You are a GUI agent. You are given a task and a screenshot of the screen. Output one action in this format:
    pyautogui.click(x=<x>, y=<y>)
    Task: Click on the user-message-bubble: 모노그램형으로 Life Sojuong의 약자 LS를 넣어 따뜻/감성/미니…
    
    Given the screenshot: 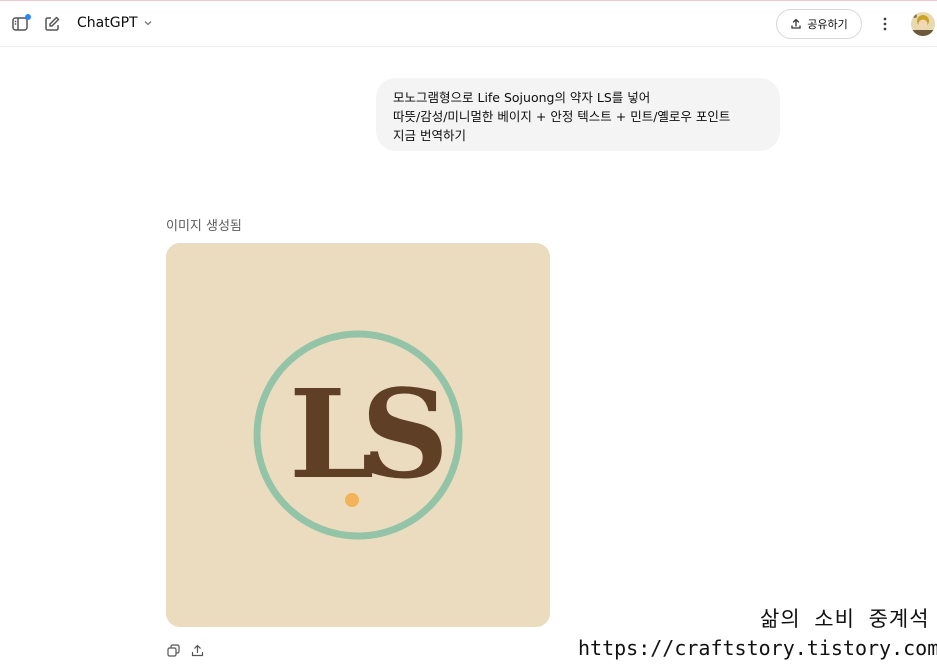 What is the action you would take?
    pyautogui.click(x=578, y=114)
    